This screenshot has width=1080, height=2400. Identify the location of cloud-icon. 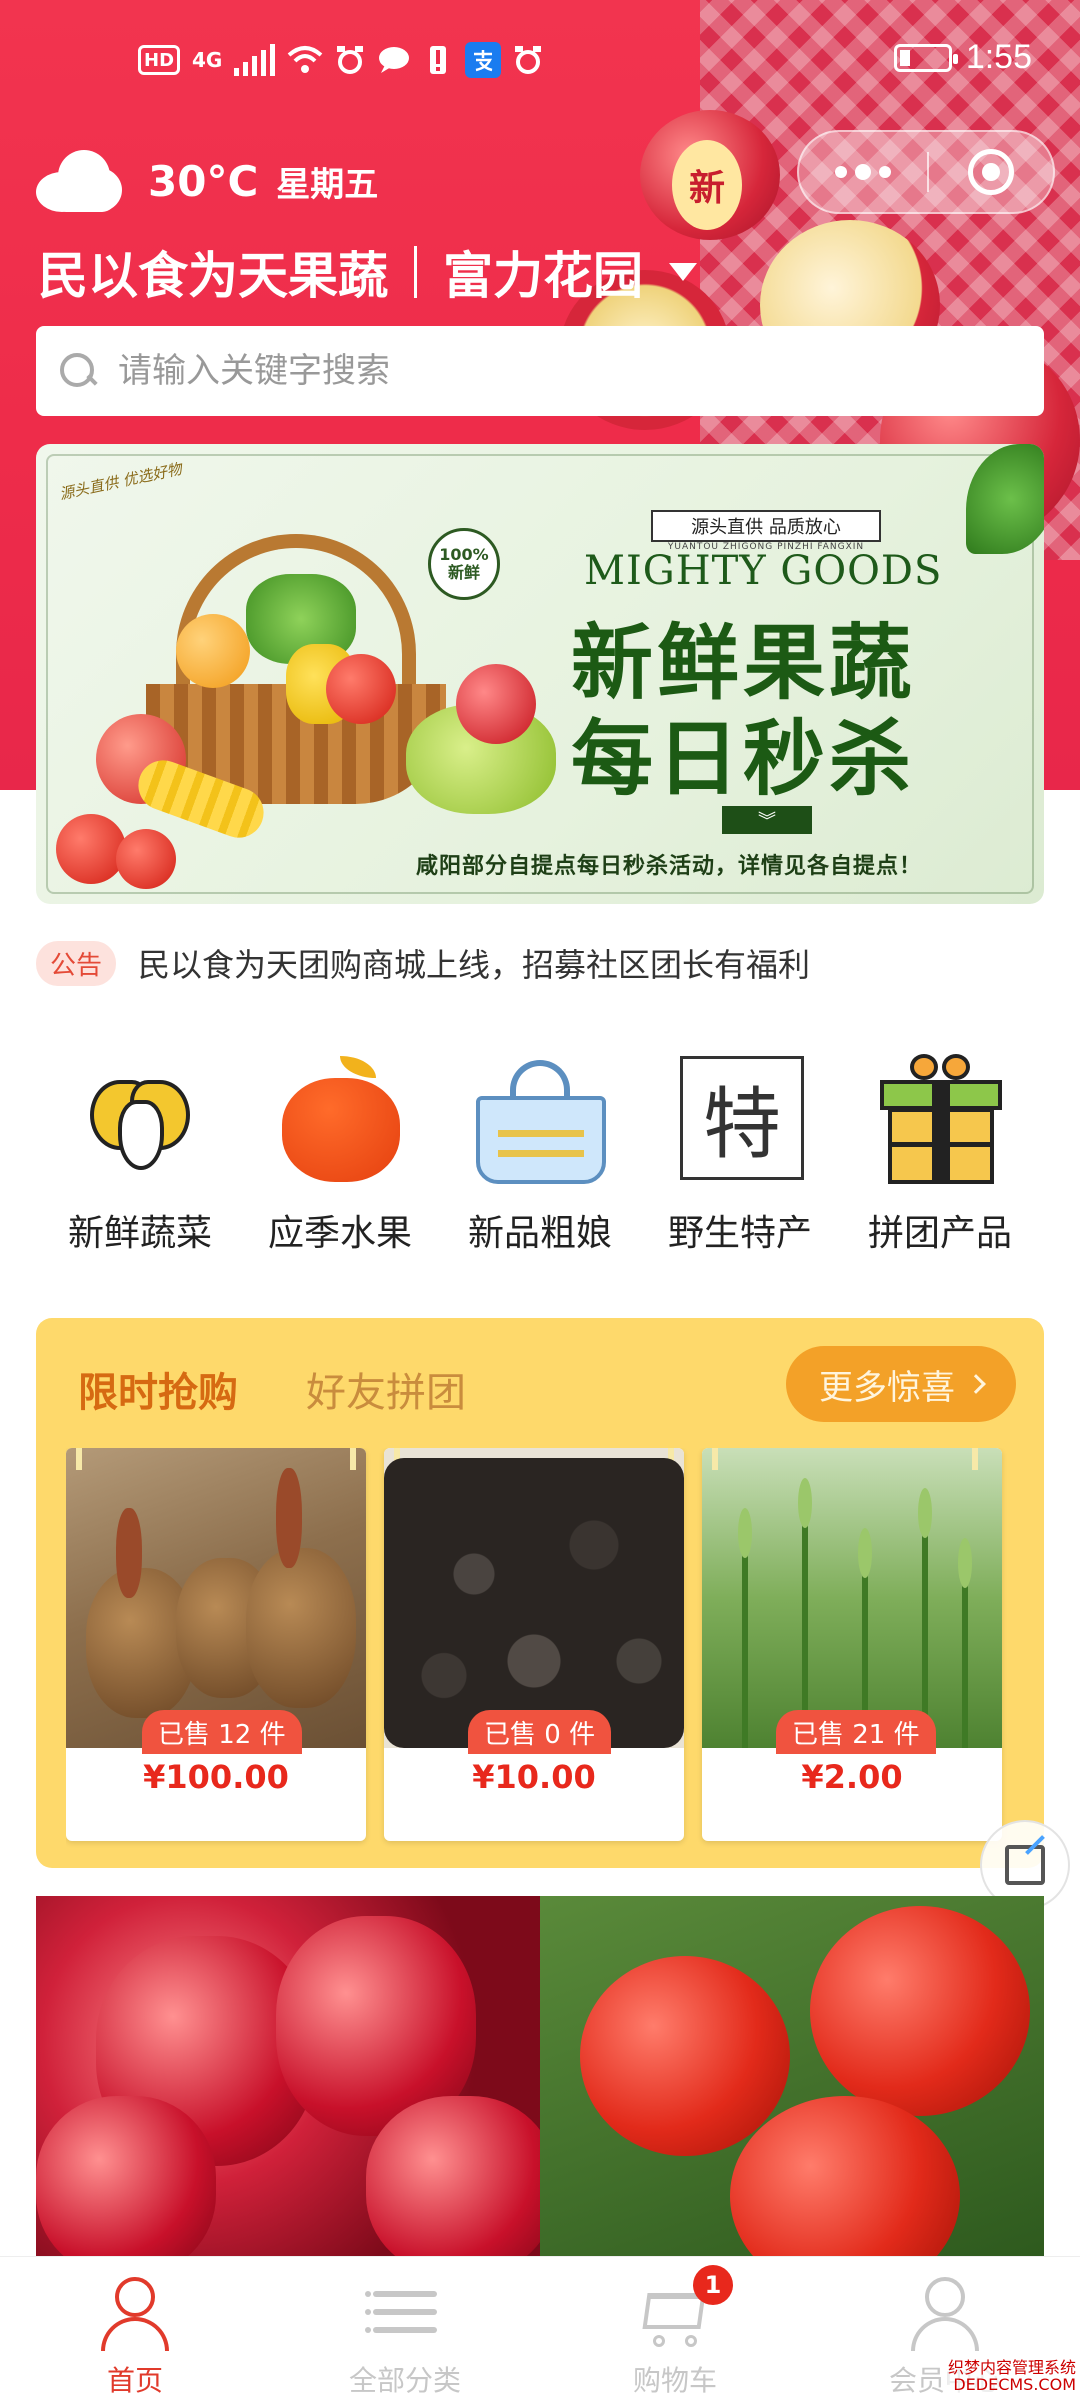
(79, 181).